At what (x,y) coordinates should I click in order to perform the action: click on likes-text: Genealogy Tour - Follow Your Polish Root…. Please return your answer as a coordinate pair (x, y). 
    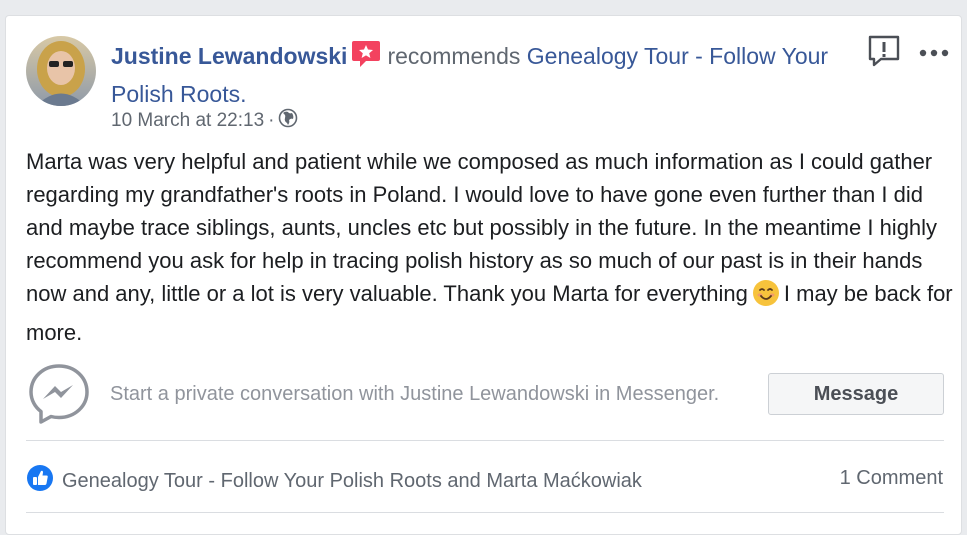
    Looking at the image, I should click on (352, 480).